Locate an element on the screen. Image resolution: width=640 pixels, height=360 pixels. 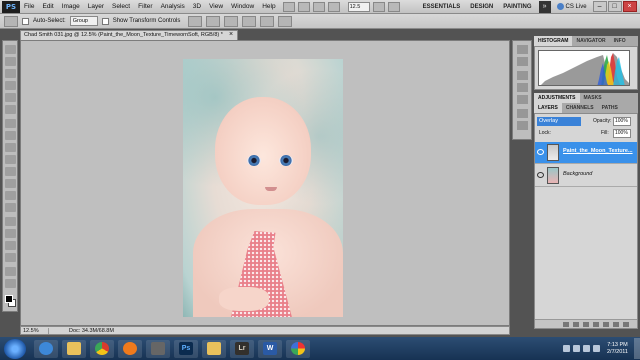
tab-paths: PATHS is located at coordinates (610, 108).